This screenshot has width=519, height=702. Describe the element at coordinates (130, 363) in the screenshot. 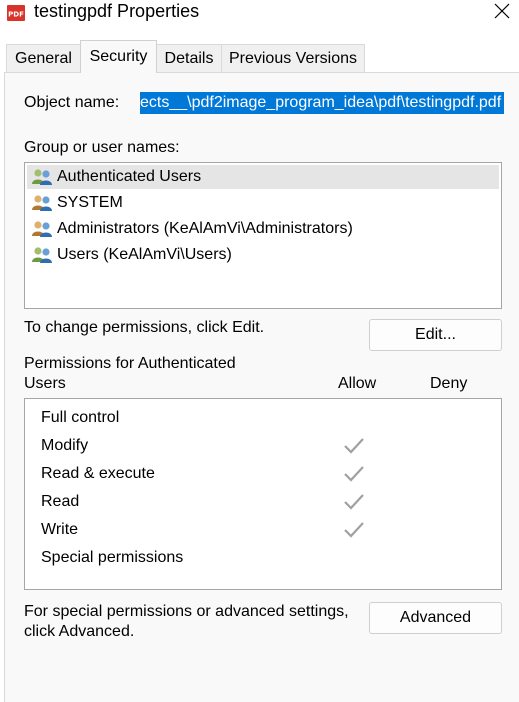

I see `permissions-for-label-line1: Permissions for Authenticated` at that location.